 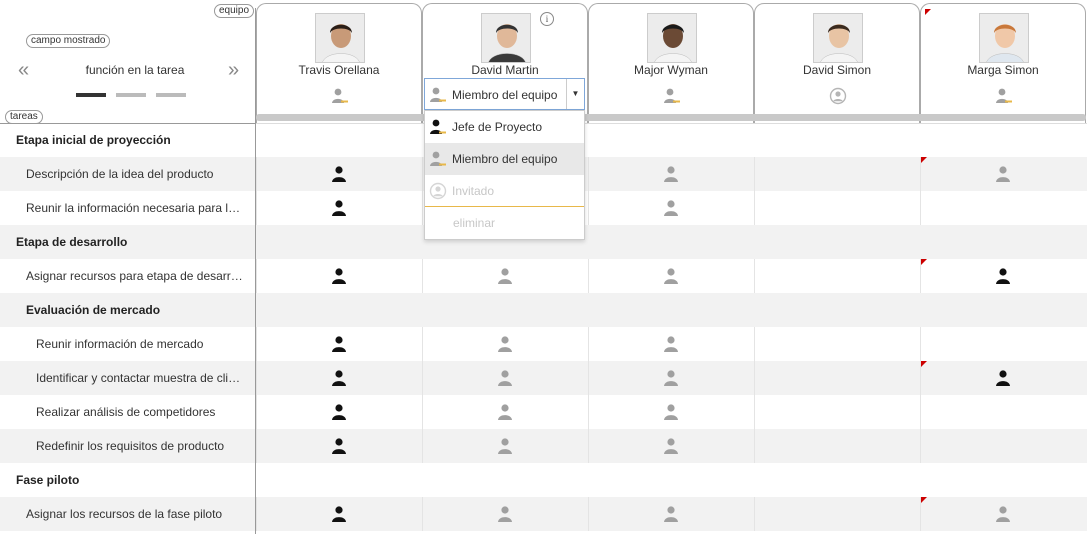 I want to click on team-member-column: Major Wyman, so click(x=671, y=63).